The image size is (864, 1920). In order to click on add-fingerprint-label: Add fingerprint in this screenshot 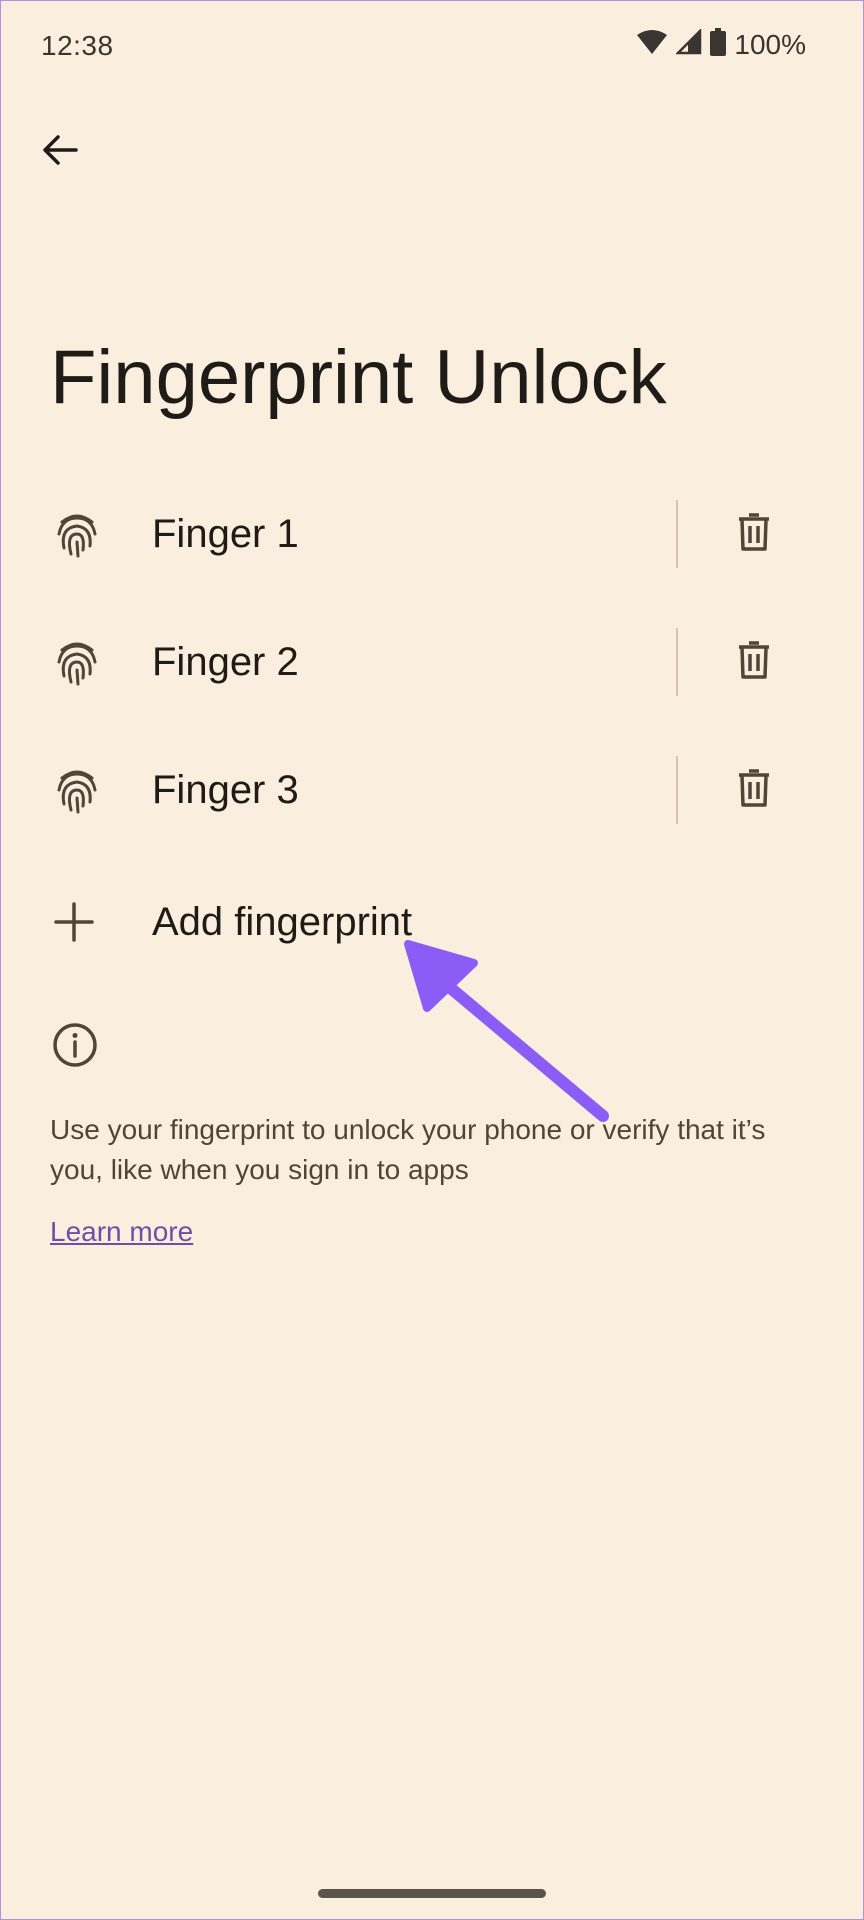, I will do `click(282, 922)`.